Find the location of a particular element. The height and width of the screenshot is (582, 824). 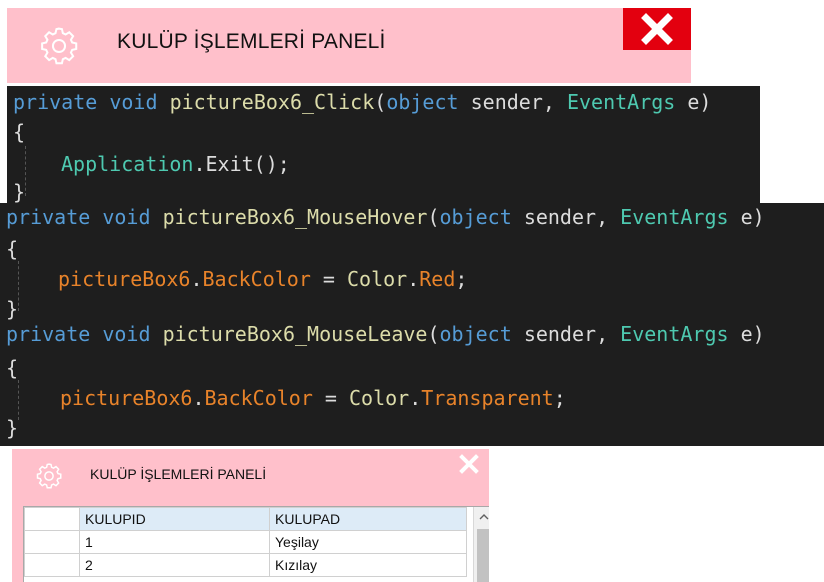

table-row: 1 Yeşilay is located at coordinates (245, 542).